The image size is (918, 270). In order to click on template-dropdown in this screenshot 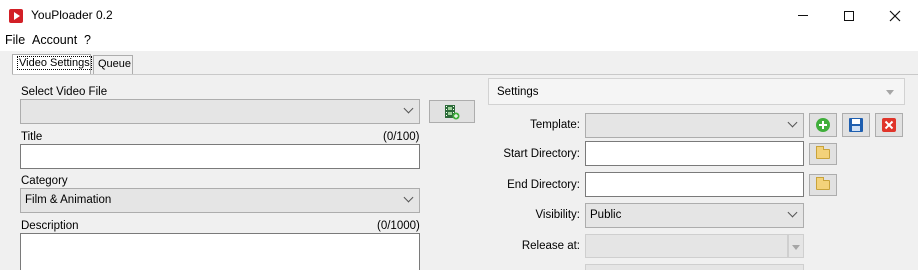, I will do `click(694, 125)`.